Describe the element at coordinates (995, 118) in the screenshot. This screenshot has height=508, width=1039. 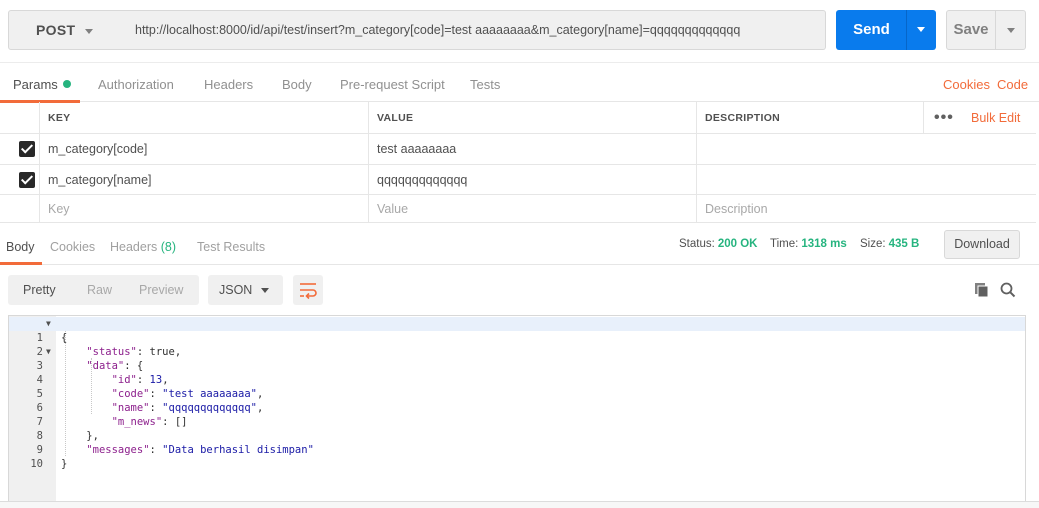
I see `bulk-edit-link: Bulk Edit` at that location.